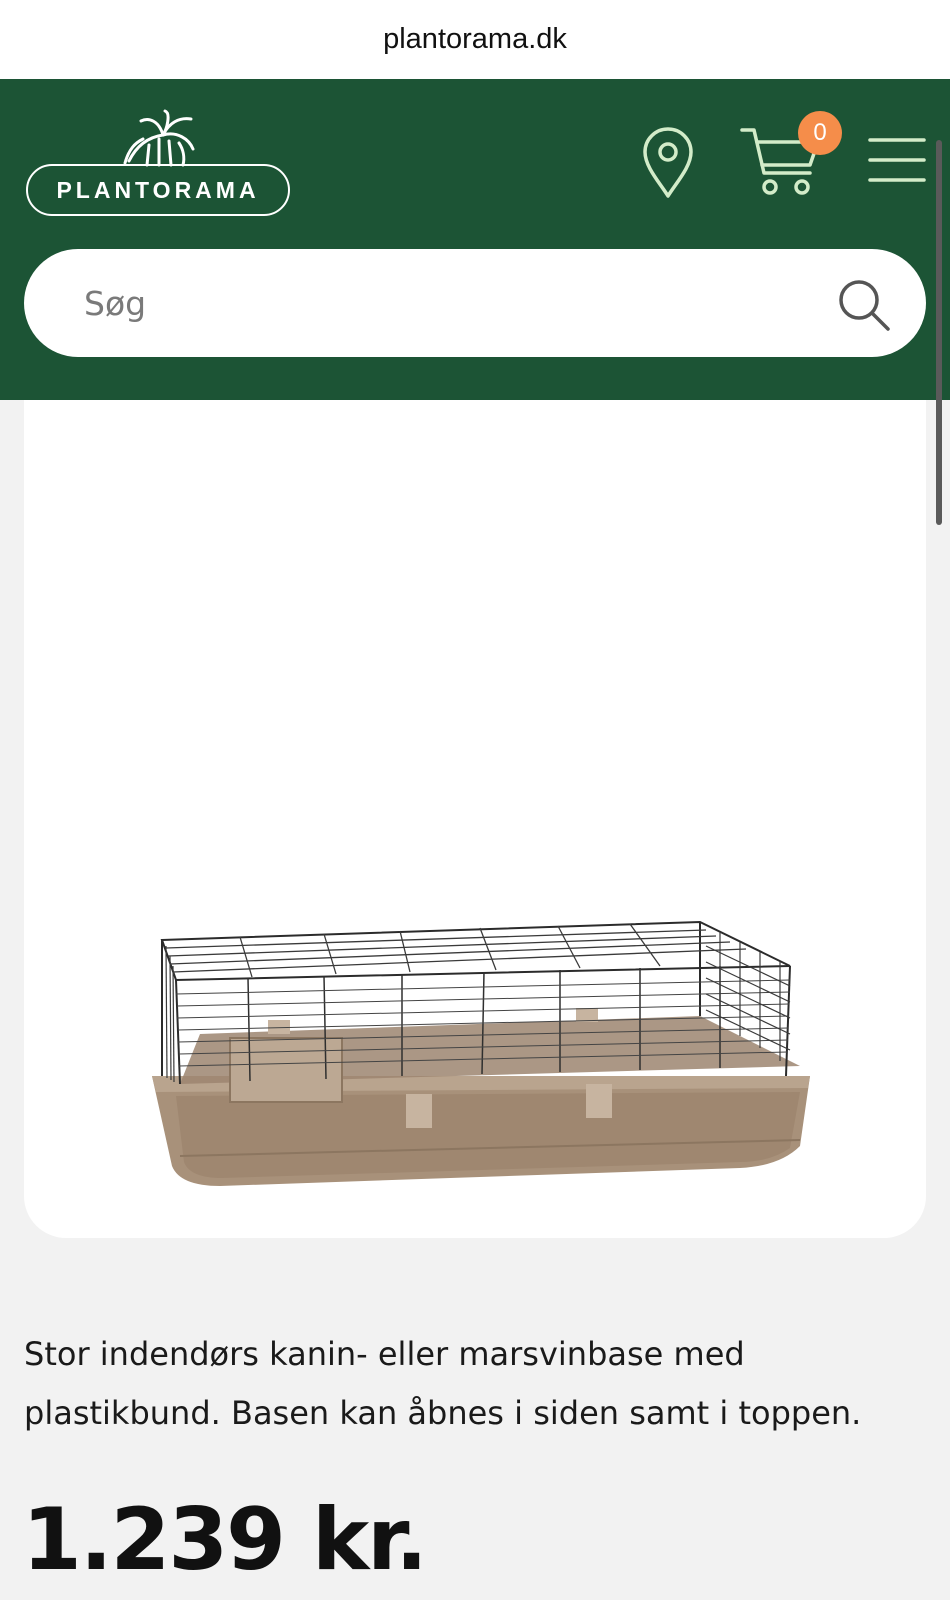  I want to click on cart-count-badge: 0, so click(820, 133).